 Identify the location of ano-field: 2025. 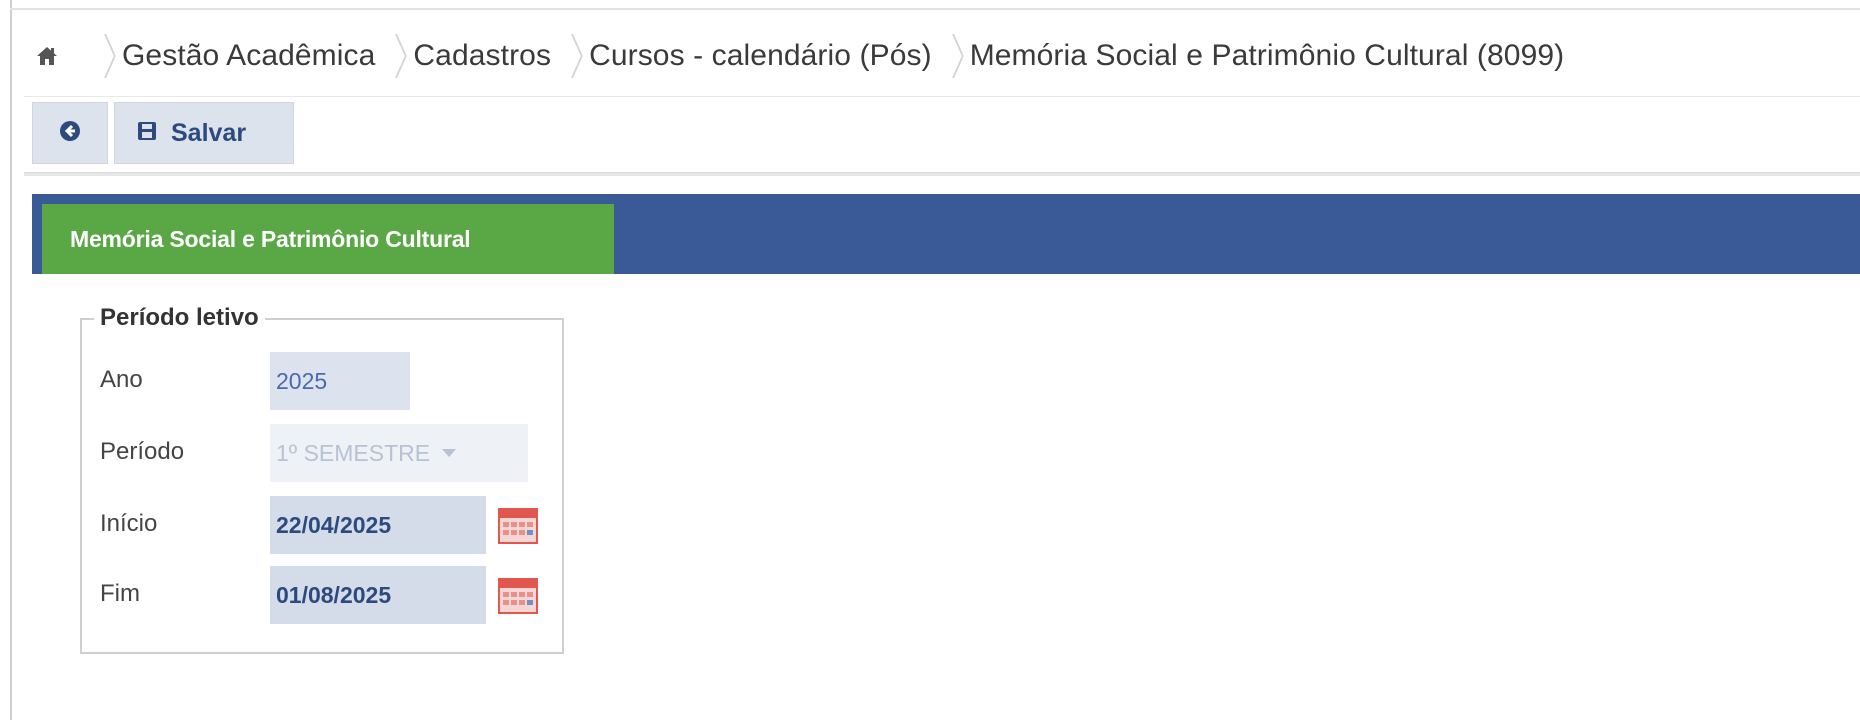
(340, 381).